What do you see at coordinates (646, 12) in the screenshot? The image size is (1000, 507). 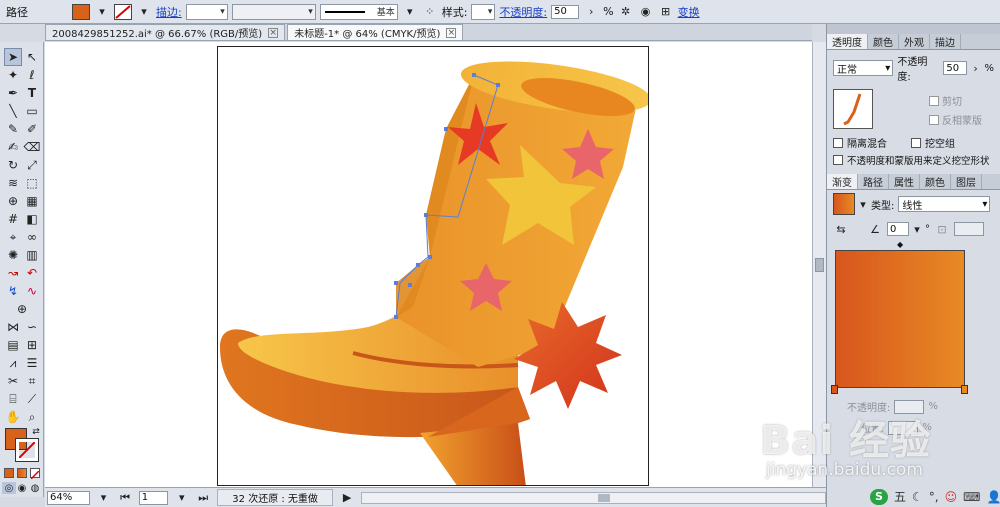 I see `graphic-style-icon: ◉` at bounding box center [646, 12].